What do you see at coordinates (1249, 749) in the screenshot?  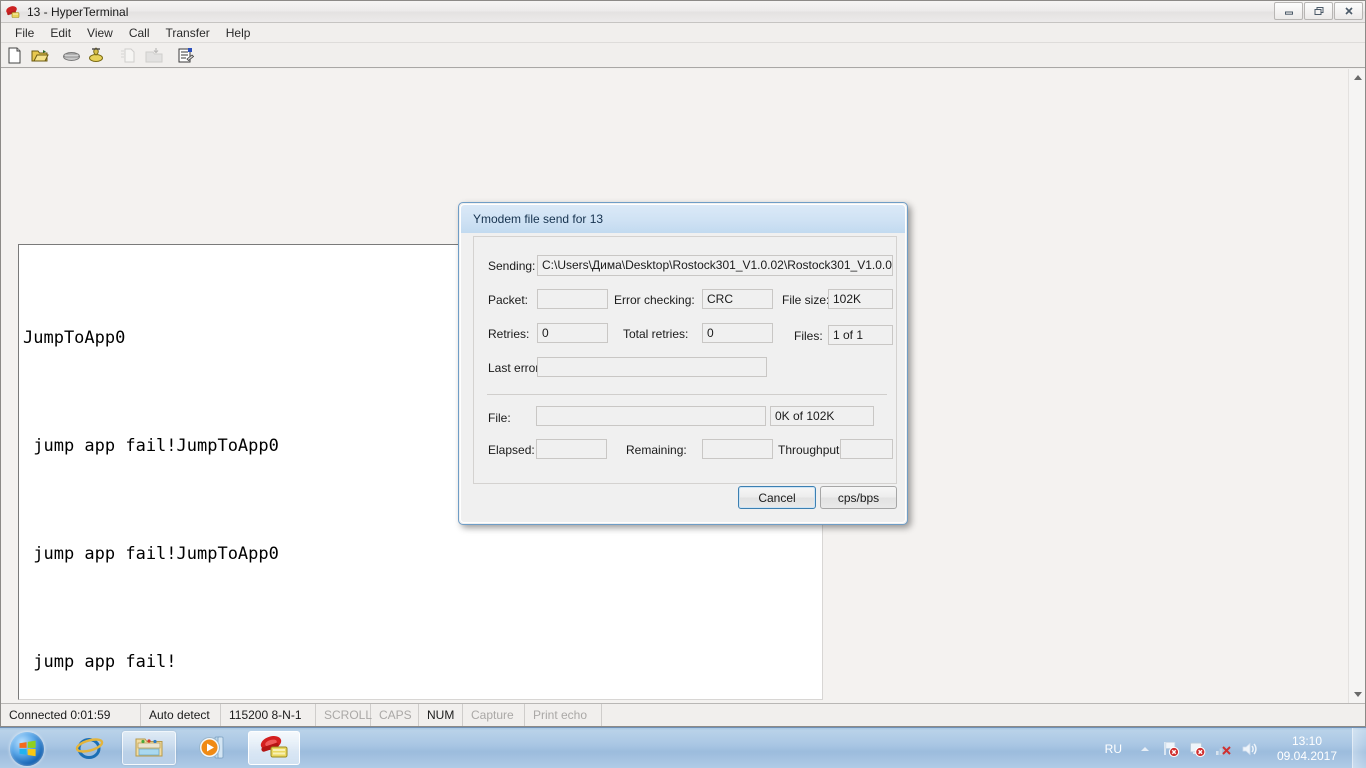 I see `volume-icon` at bounding box center [1249, 749].